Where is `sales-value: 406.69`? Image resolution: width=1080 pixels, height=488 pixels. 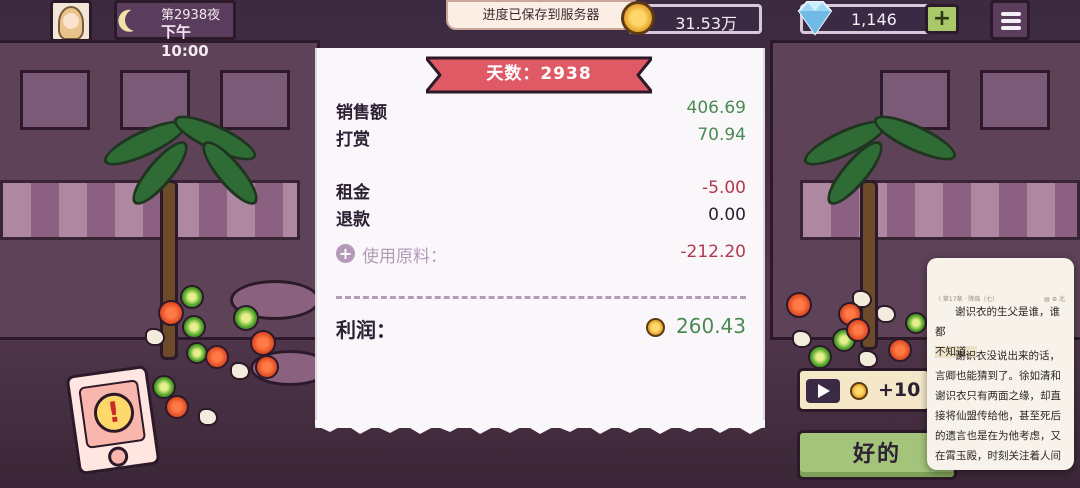
sales-value: 406.69 is located at coordinates (716, 108).